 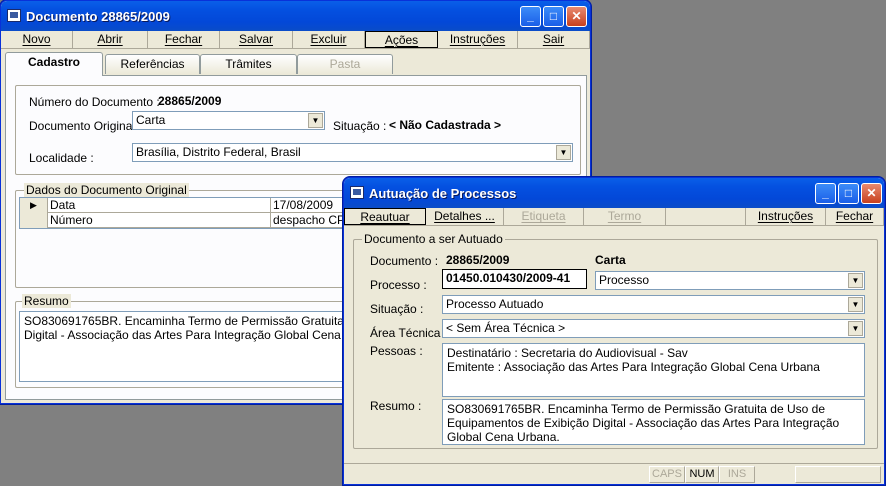 What do you see at coordinates (404, 261) in the screenshot?
I see `documento-label: Documento :` at bounding box center [404, 261].